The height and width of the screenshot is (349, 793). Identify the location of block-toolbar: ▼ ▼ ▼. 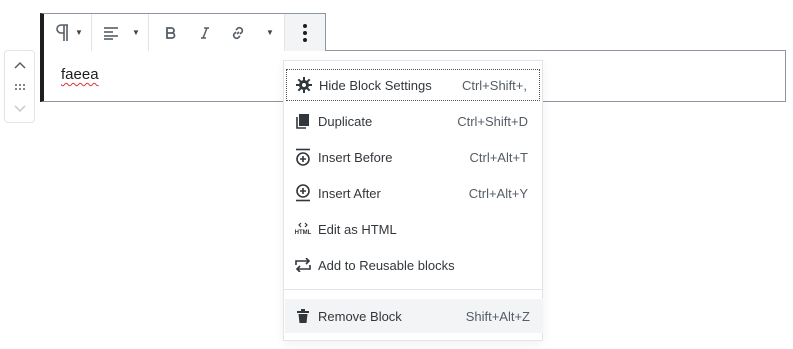
(183, 32).